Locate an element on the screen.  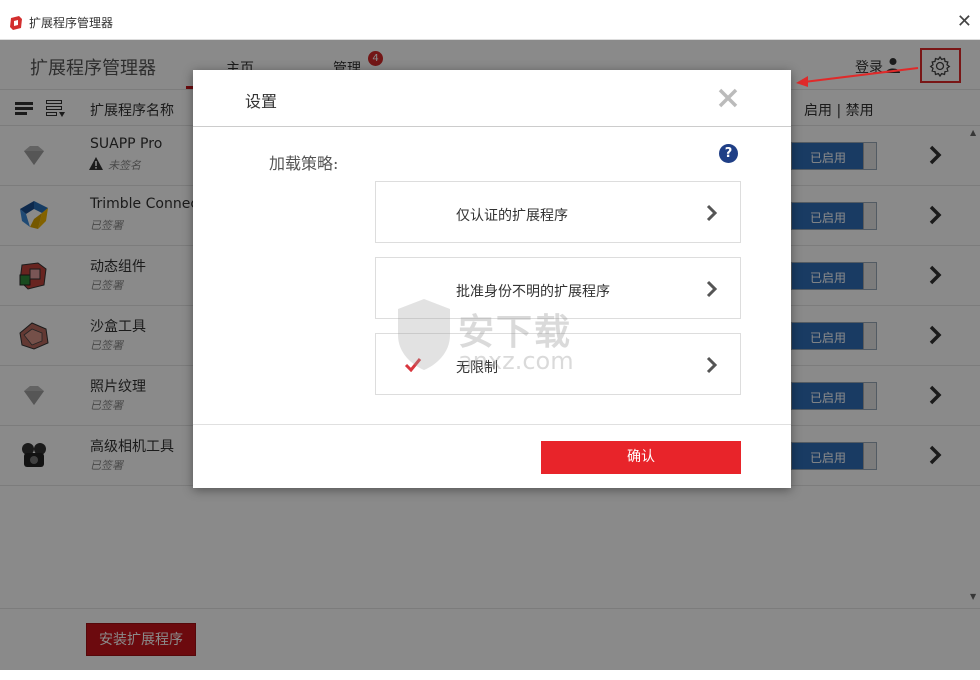
annotation-arrow is located at coordinates (857, 77).